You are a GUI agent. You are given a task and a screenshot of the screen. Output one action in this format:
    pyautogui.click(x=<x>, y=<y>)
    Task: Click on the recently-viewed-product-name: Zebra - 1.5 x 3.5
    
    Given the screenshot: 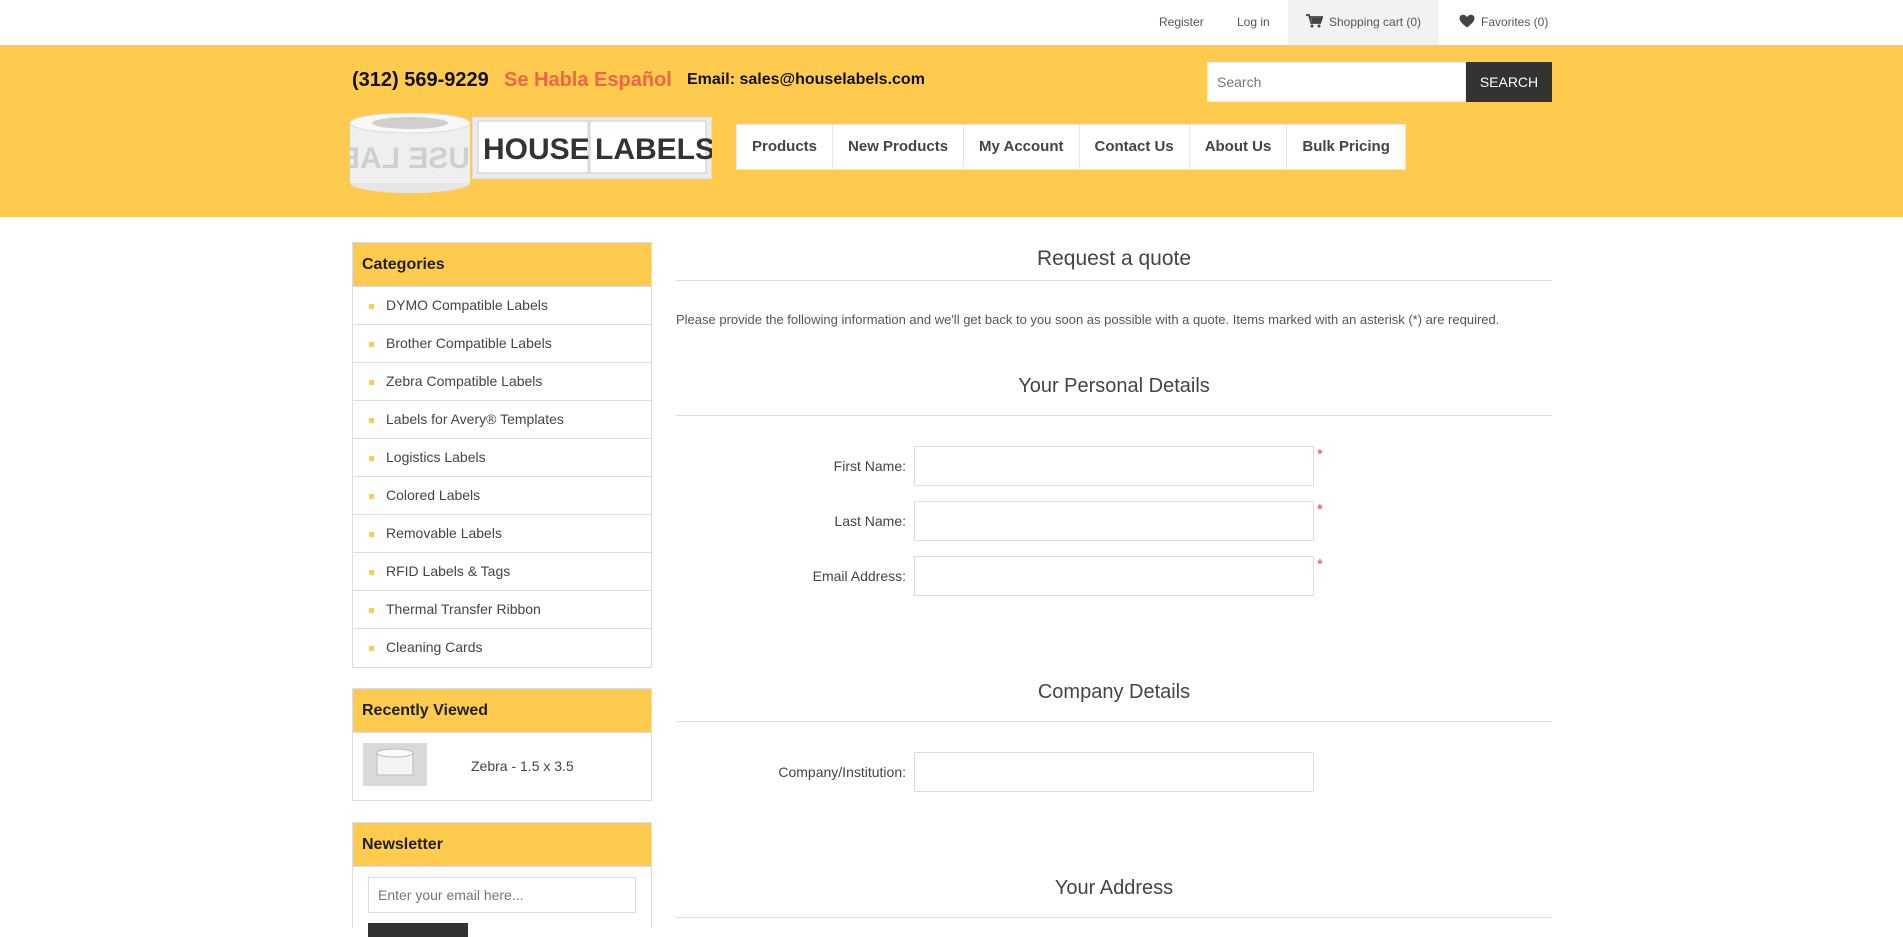 What is the action you would take?
    pyautogui.click(x=522, y=766)
    